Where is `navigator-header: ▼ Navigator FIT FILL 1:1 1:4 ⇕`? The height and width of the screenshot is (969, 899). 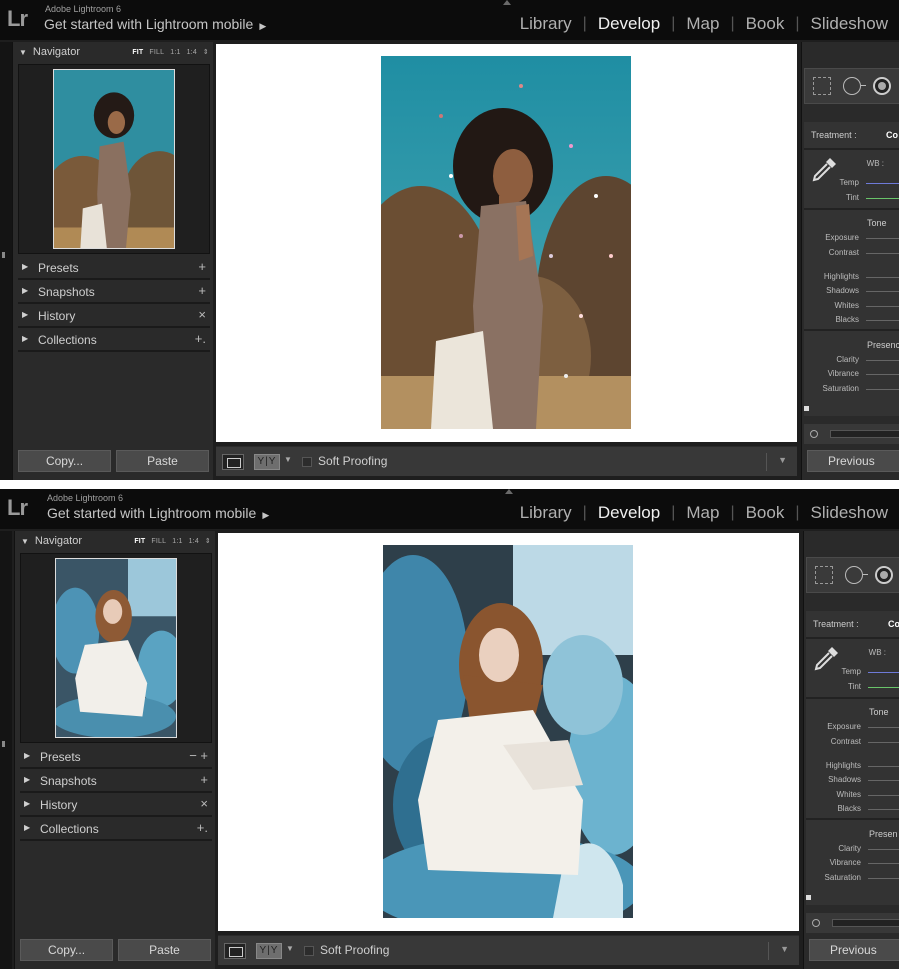 navigator-header: ▼ Navigator FIT FILL 1:1 1:4 ⇕ is located at coordinates (114, 54).